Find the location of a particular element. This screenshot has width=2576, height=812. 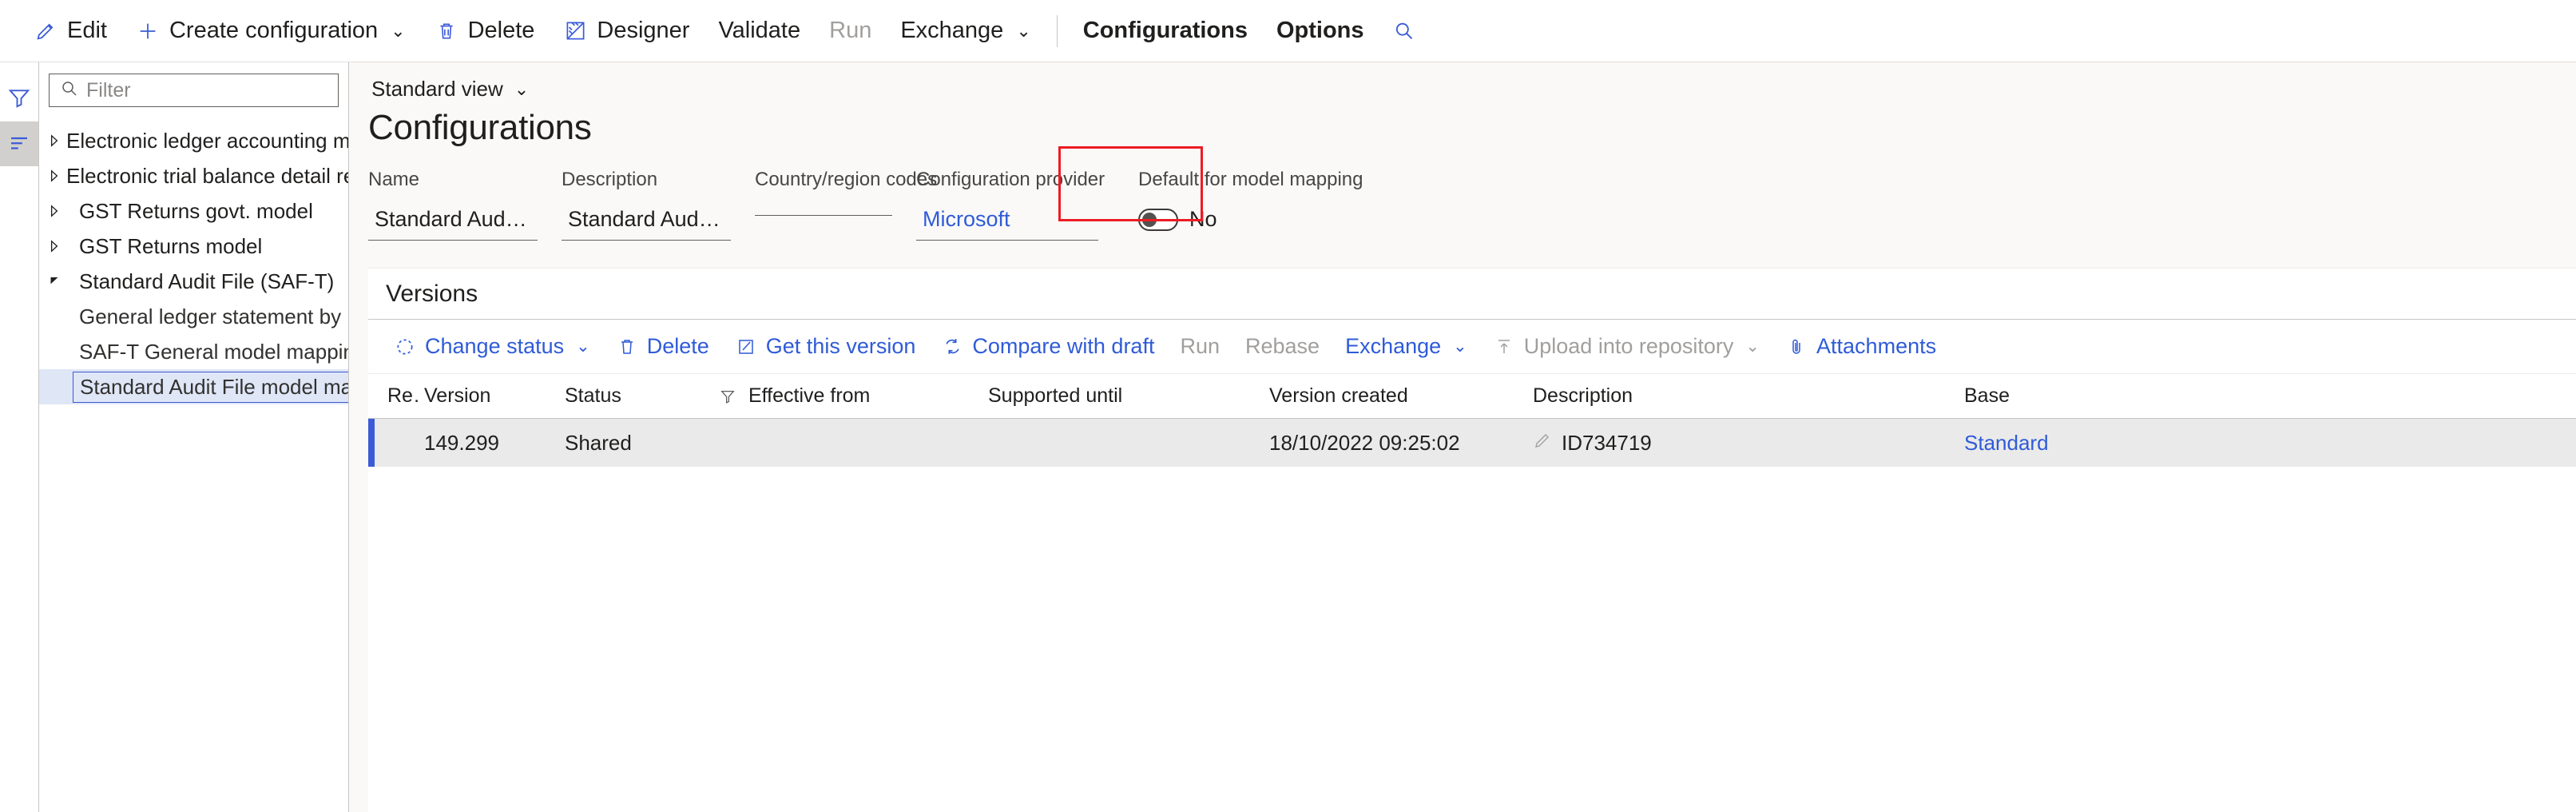

tree-node-label: GST Returns model is located at coordinates (171, 246).